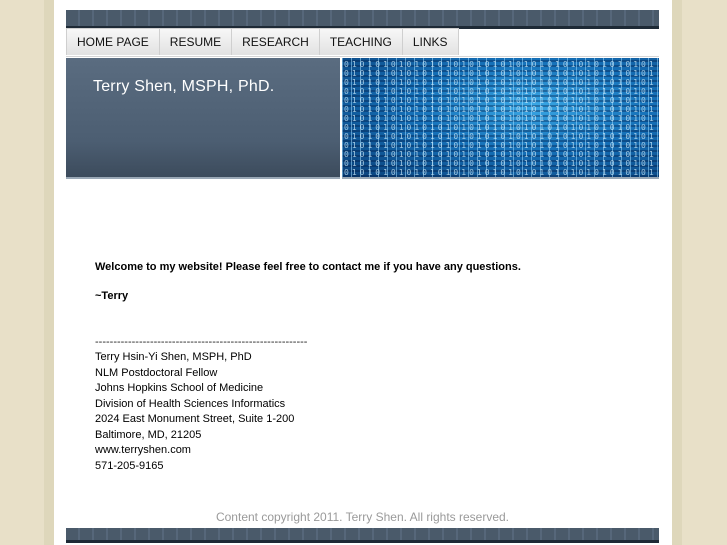 Image resolution: width=727 pixels, height=545 pixels. I want to click on contact-position: NLM Postdoctoral Fellow, so click(156, 372).